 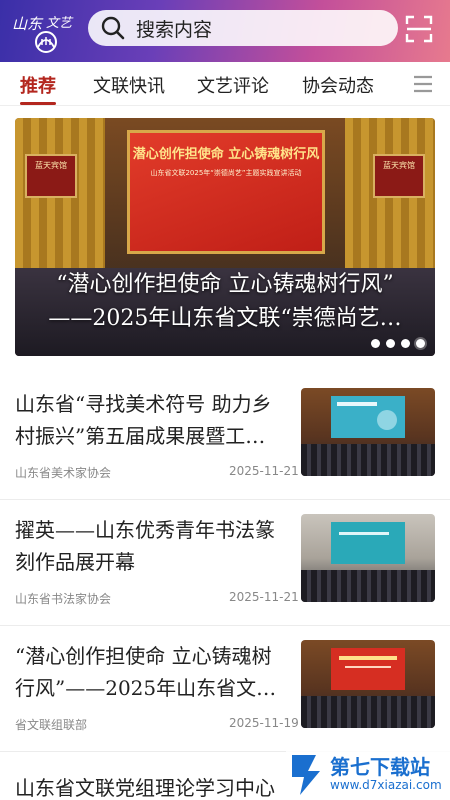 I want to click on tab-news-flash: 文联快讯, so click(x=129, y=85).